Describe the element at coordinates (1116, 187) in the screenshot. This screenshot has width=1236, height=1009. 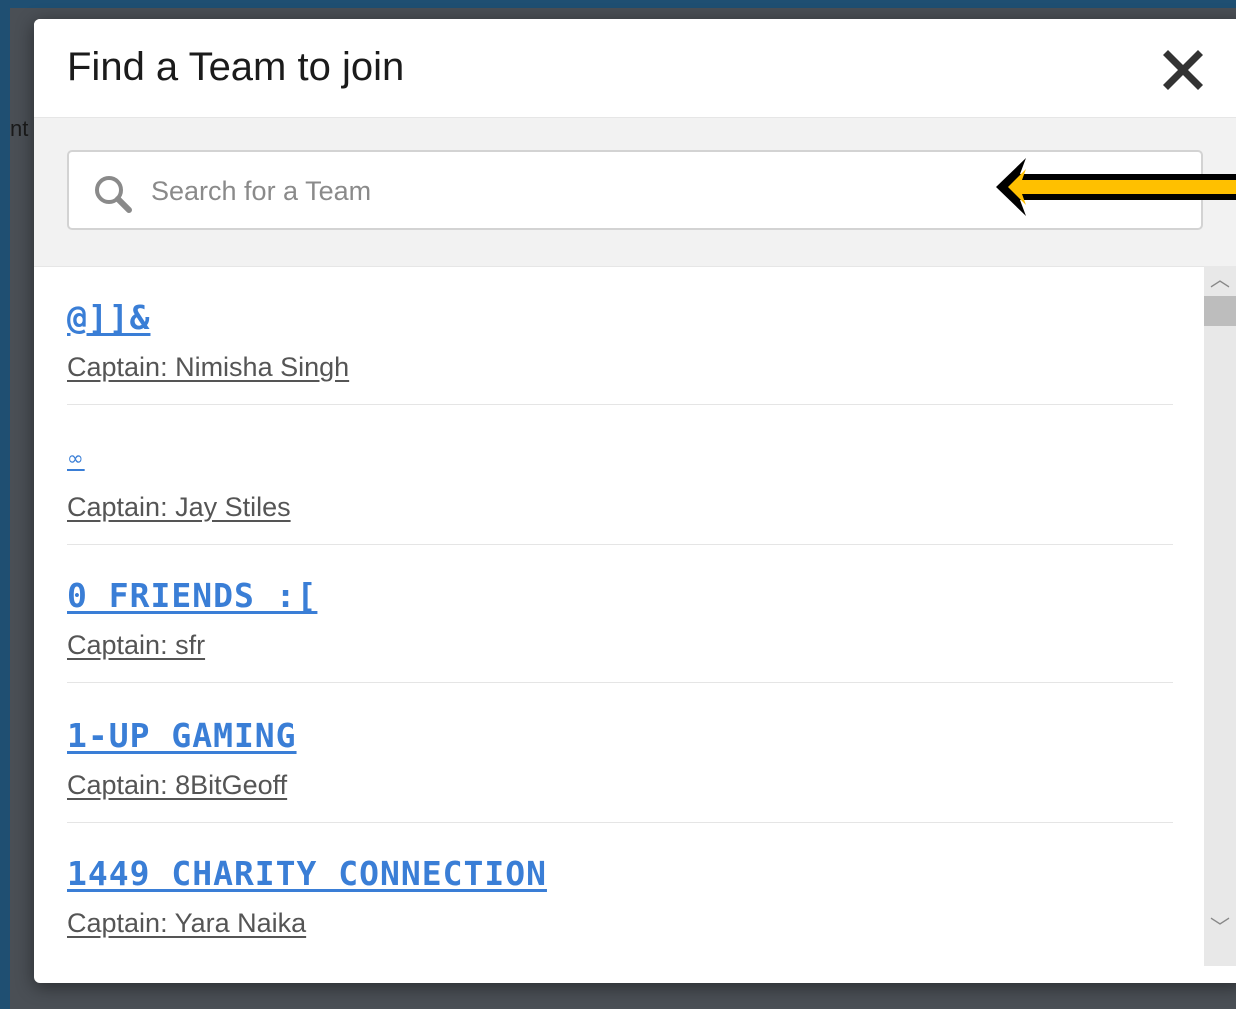
I see `arrow-annotation-icon` at that location.